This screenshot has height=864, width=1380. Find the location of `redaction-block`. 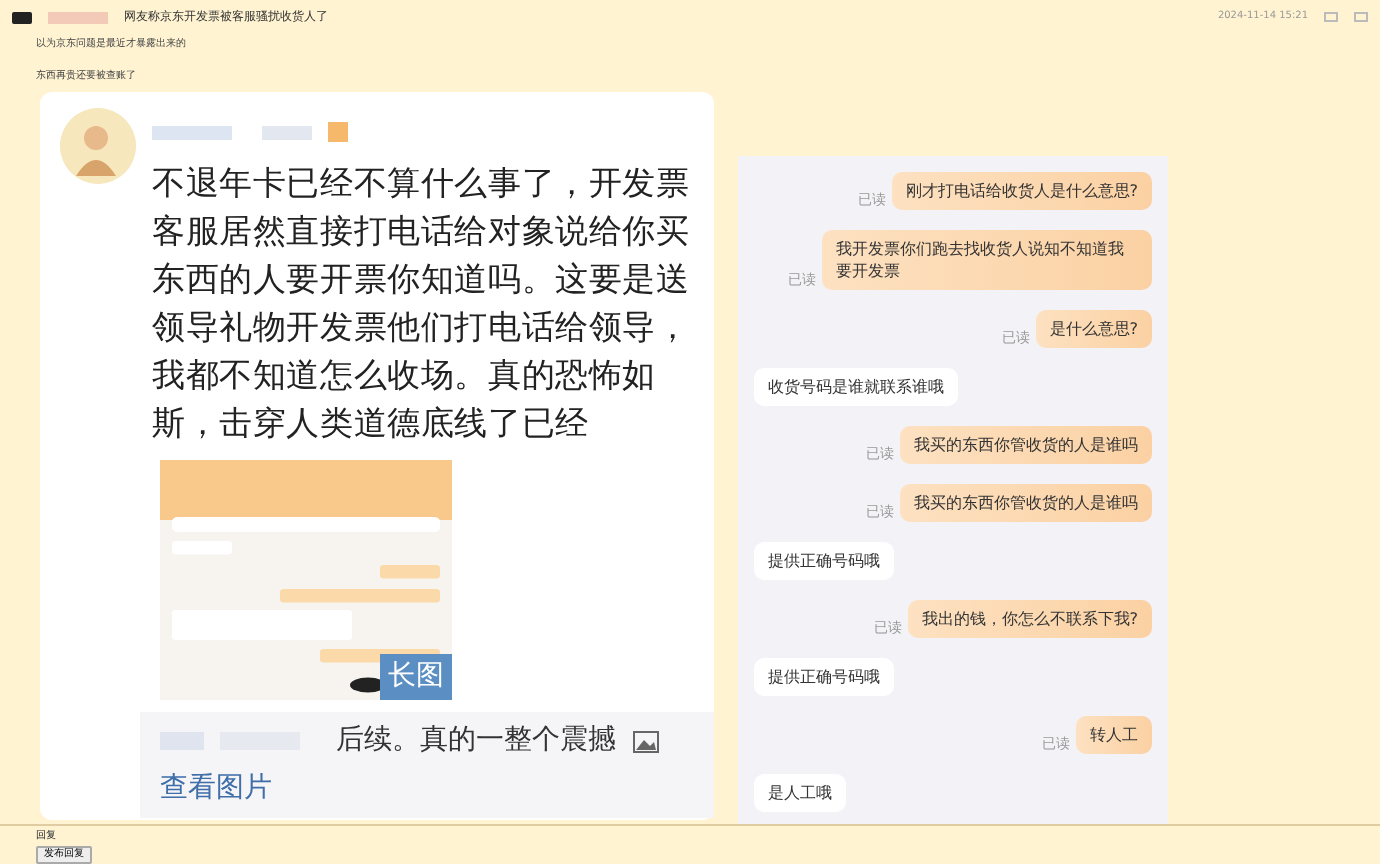

redaction-block is located at coordinates (78, 17).